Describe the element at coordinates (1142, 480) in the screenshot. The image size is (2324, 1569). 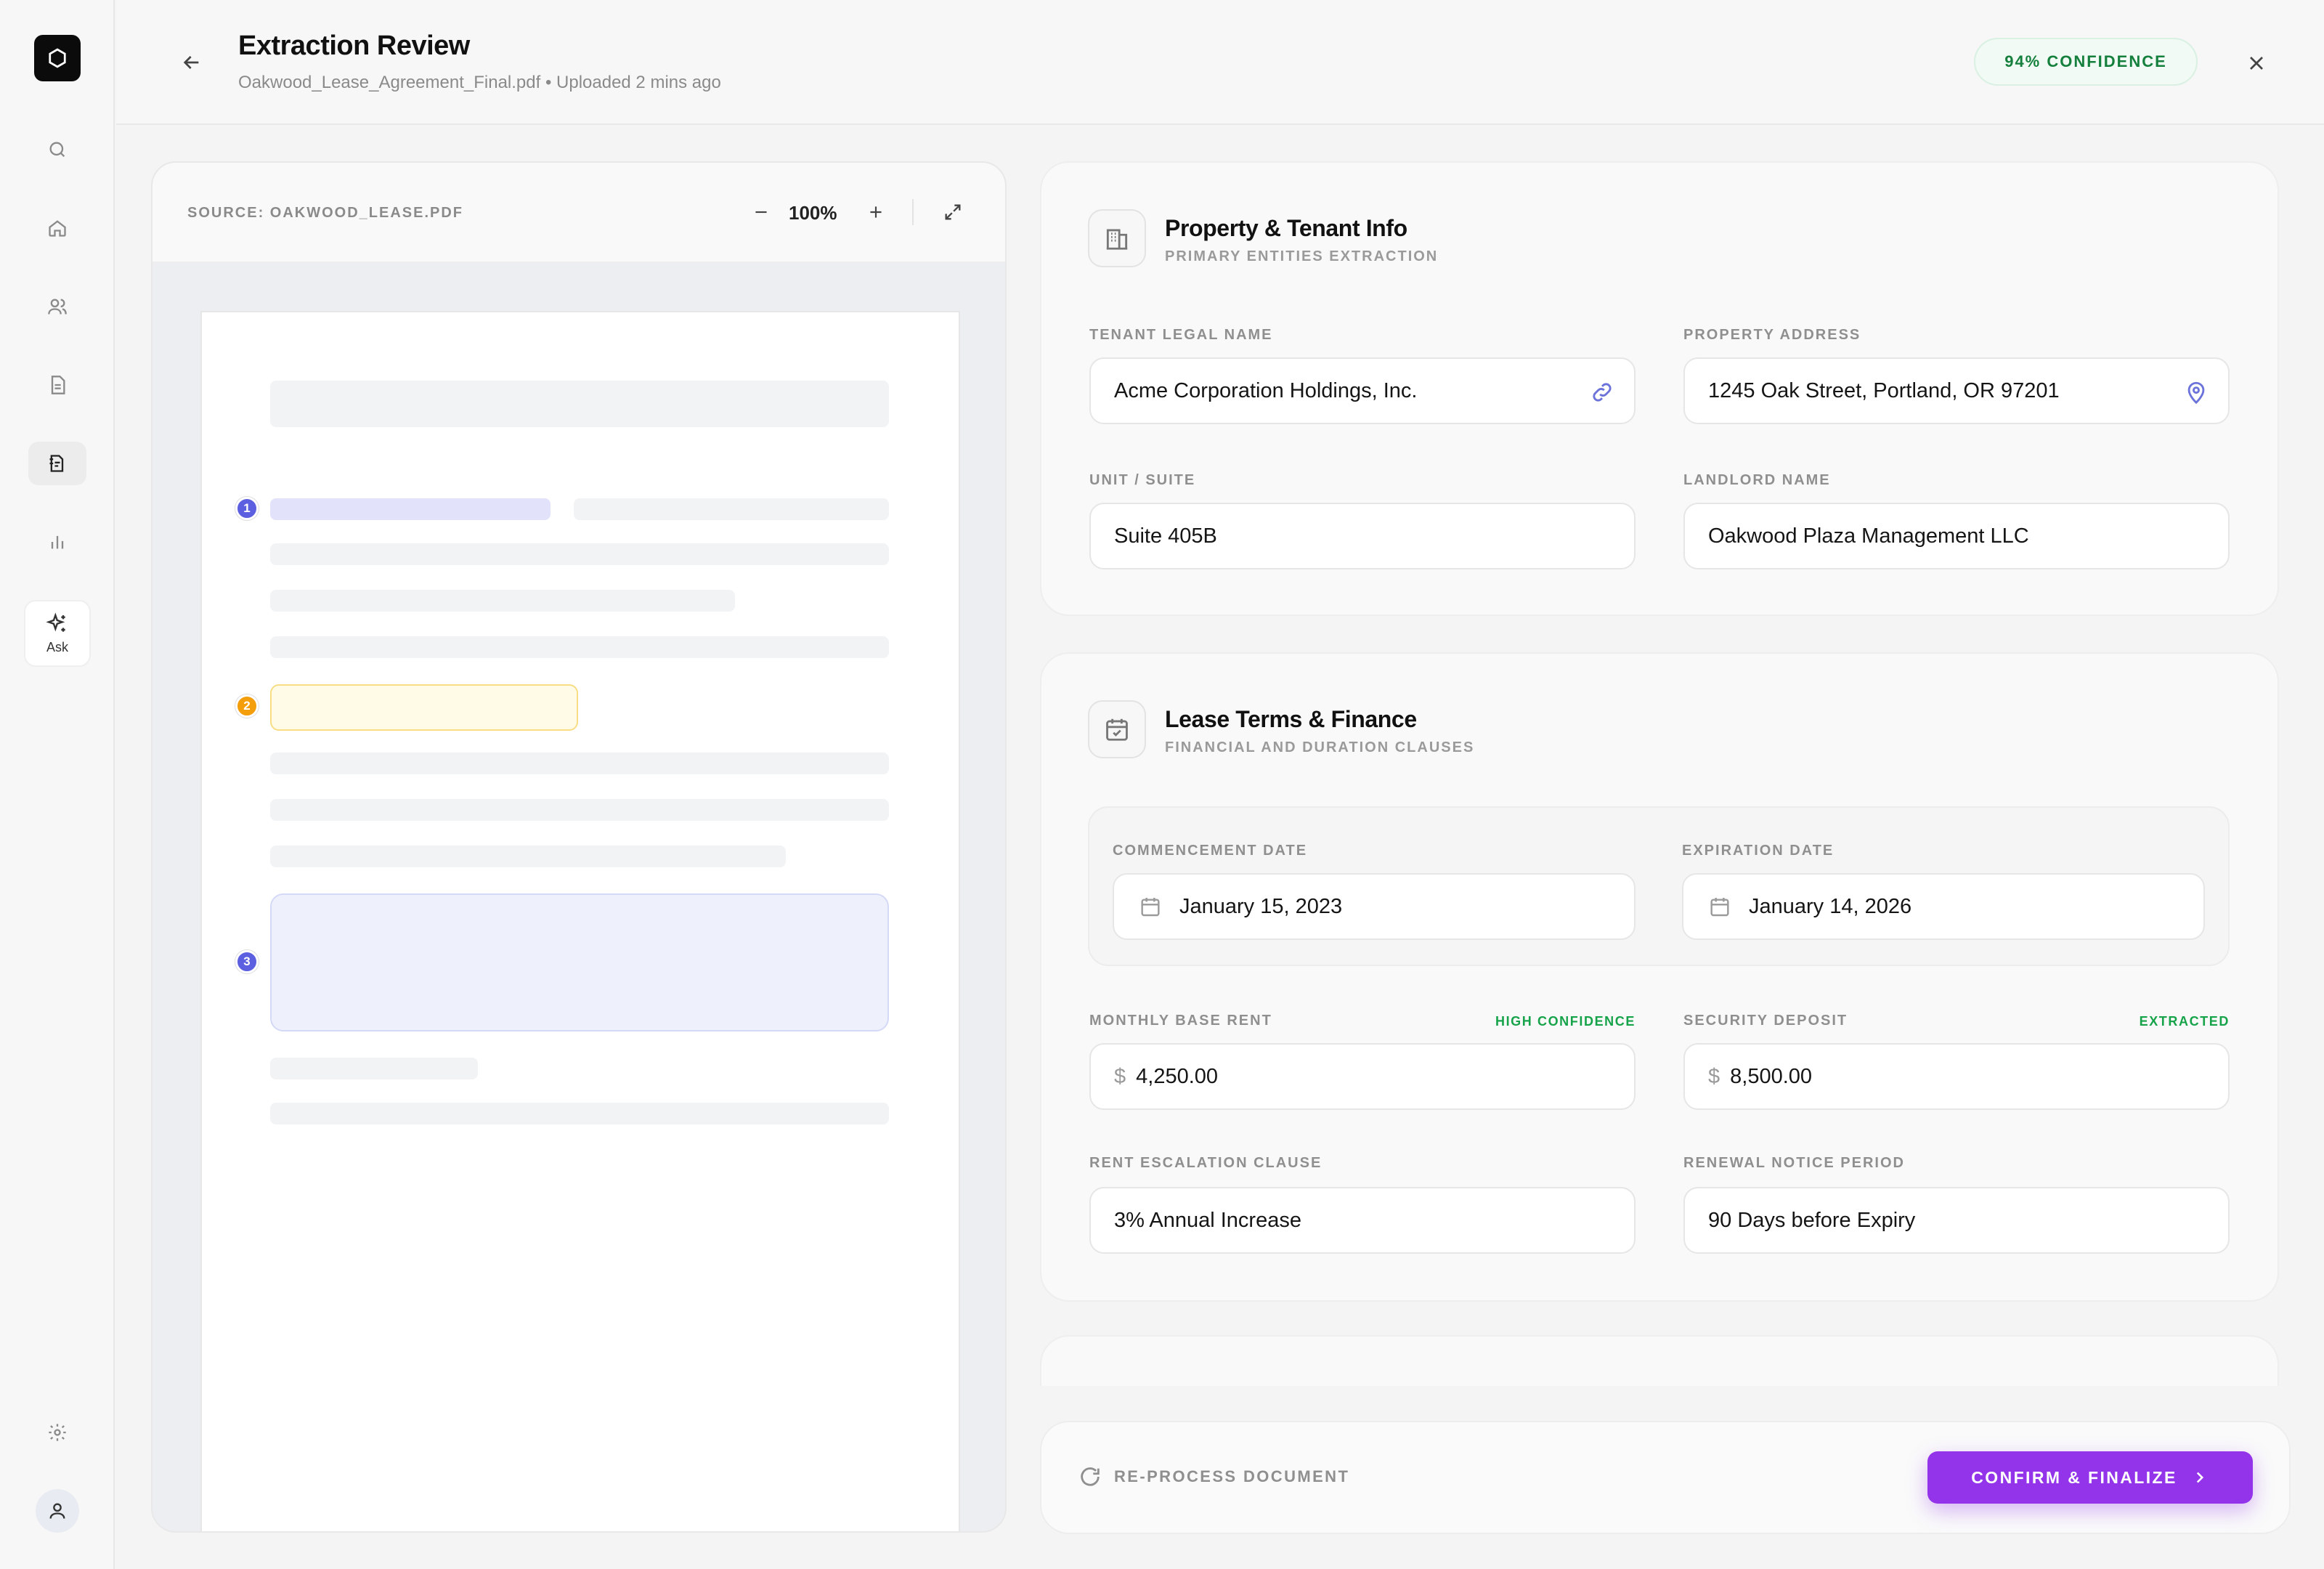
I see `unit-suite-label: UNIT / SUITE` at that location.